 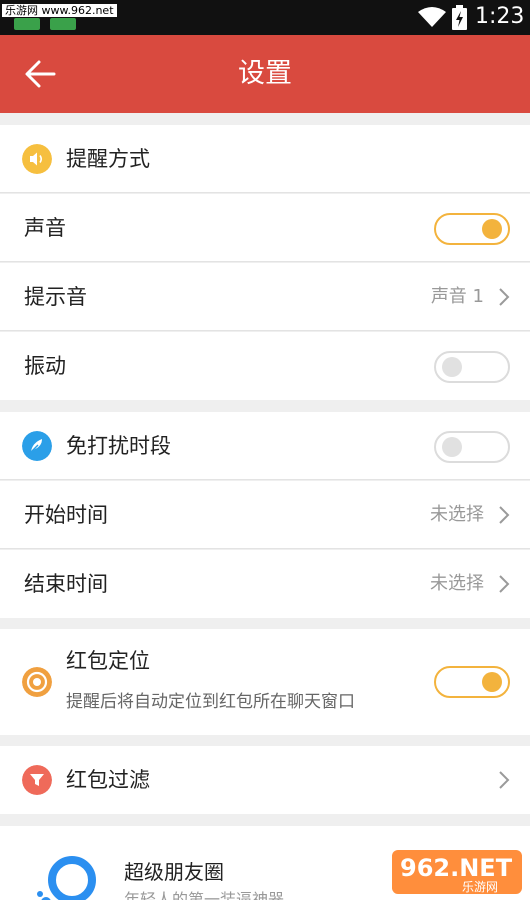 I want to click on start-time-row: 开始时间 未选择, so click(x=265, y=515).